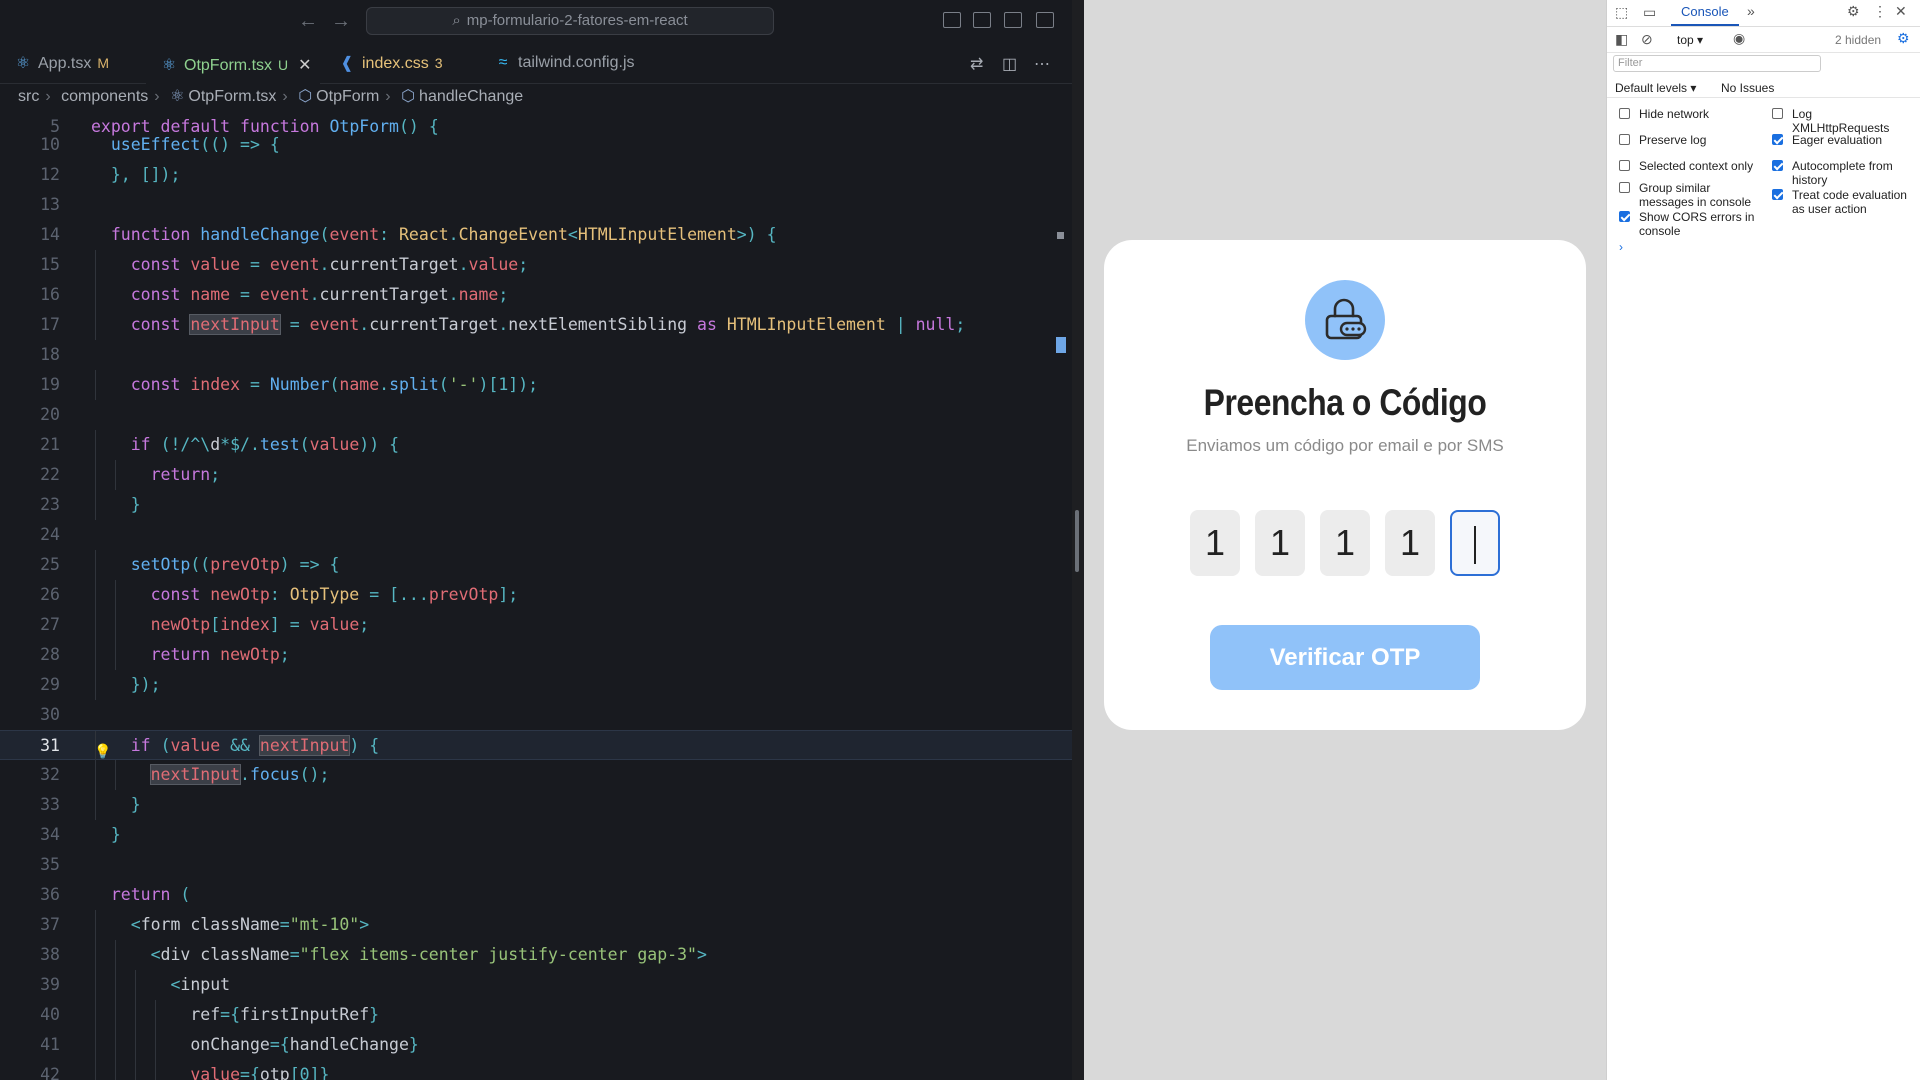 The height and width of the screenshot is (1080, 1920). What do you see at coordinates (61, 63) in the screenshot?
I see `tab-app-tsx: ⚛ App.tsx M` at bounding box center [61, 63].